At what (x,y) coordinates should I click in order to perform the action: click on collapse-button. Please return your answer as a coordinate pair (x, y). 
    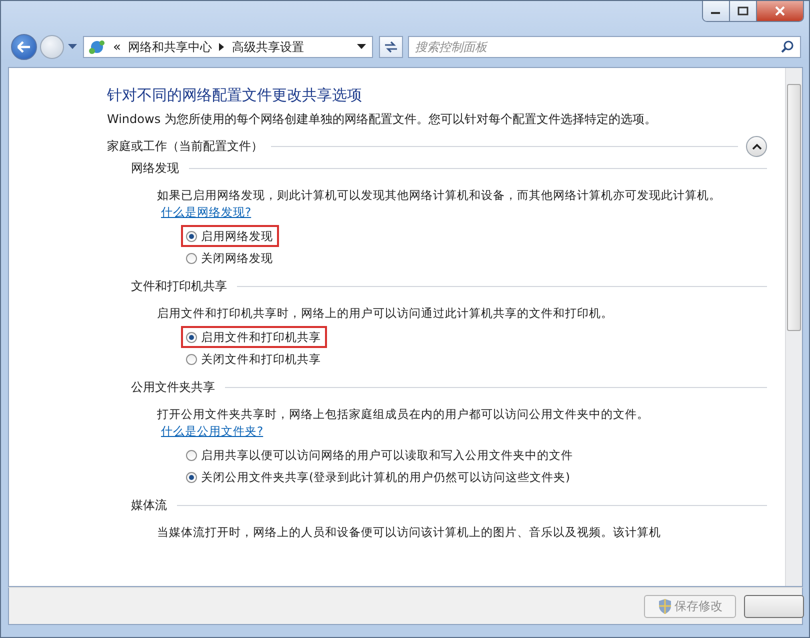
    Looking at the image, I should click on (756, 146).